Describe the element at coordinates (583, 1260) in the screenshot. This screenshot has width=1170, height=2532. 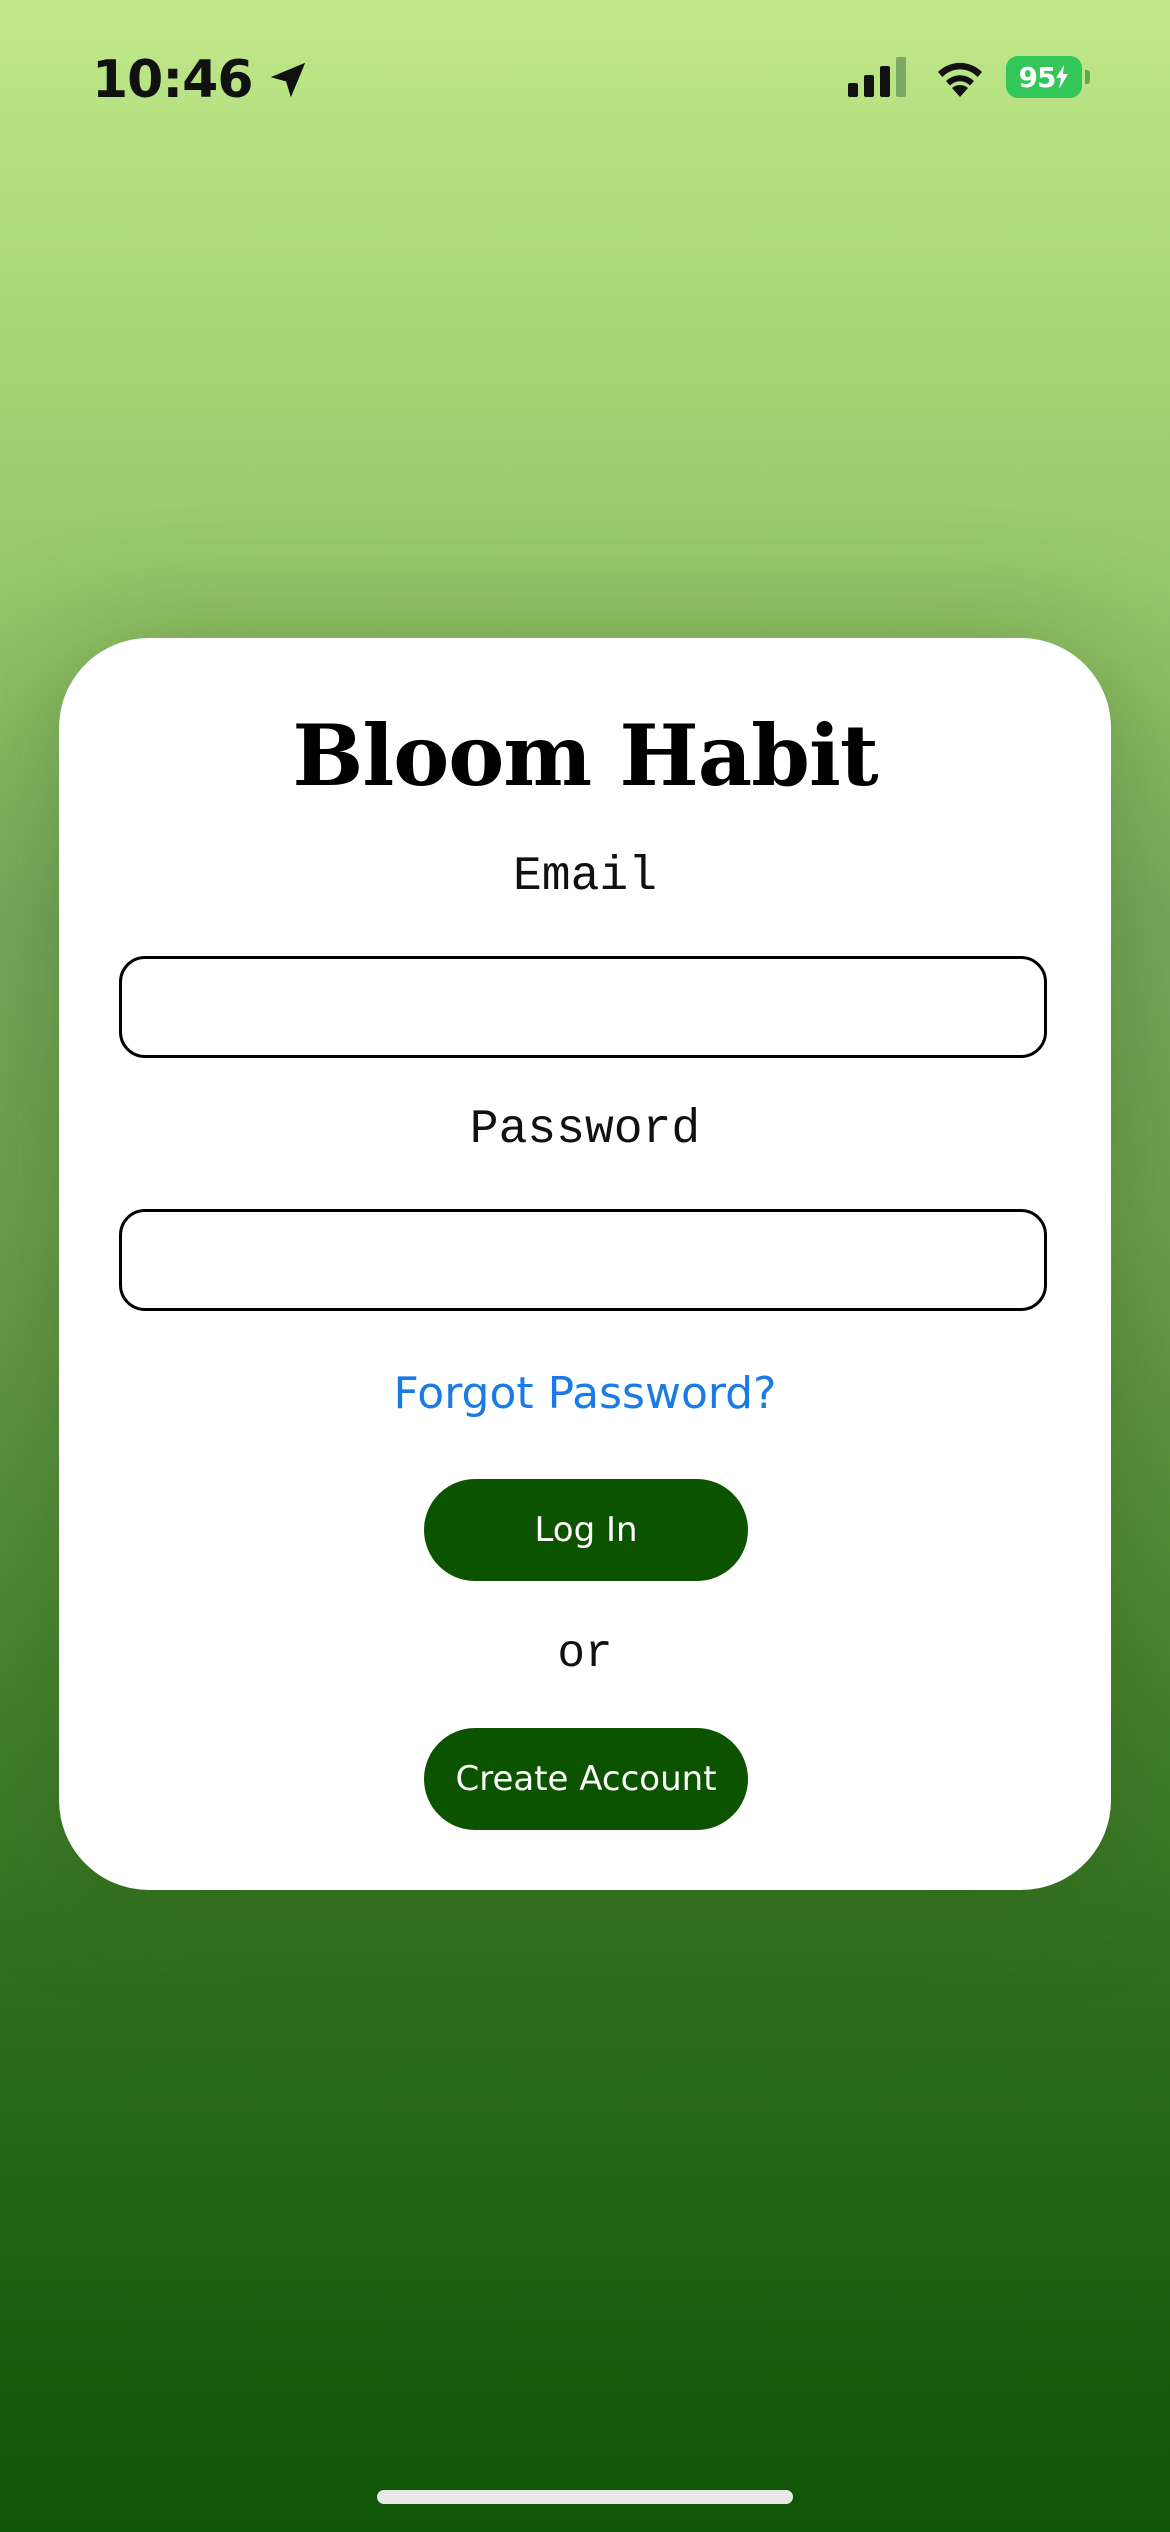
I see `password-field` at that location.